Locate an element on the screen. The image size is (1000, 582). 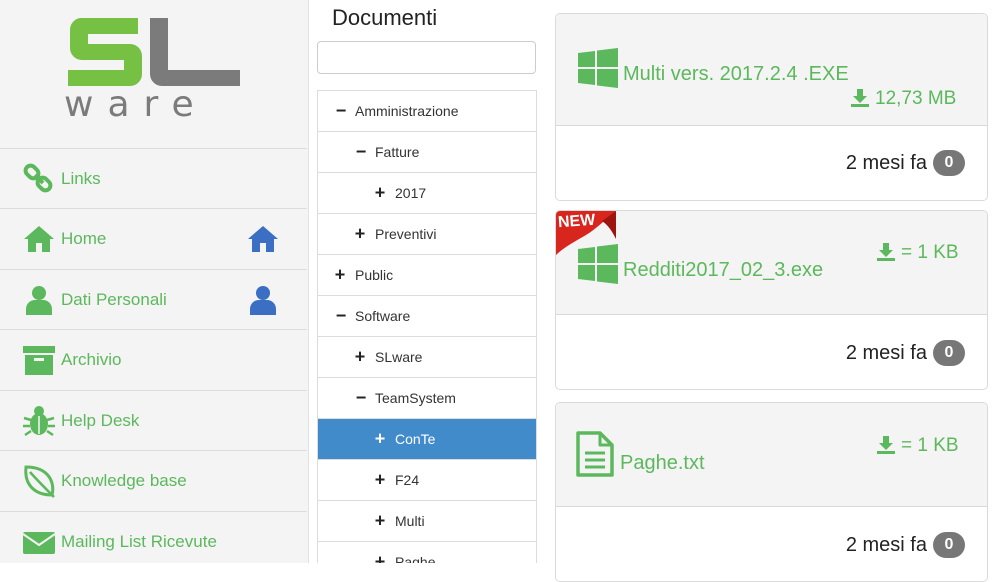
slware-logo: ware is located at coordinates (152, 70).